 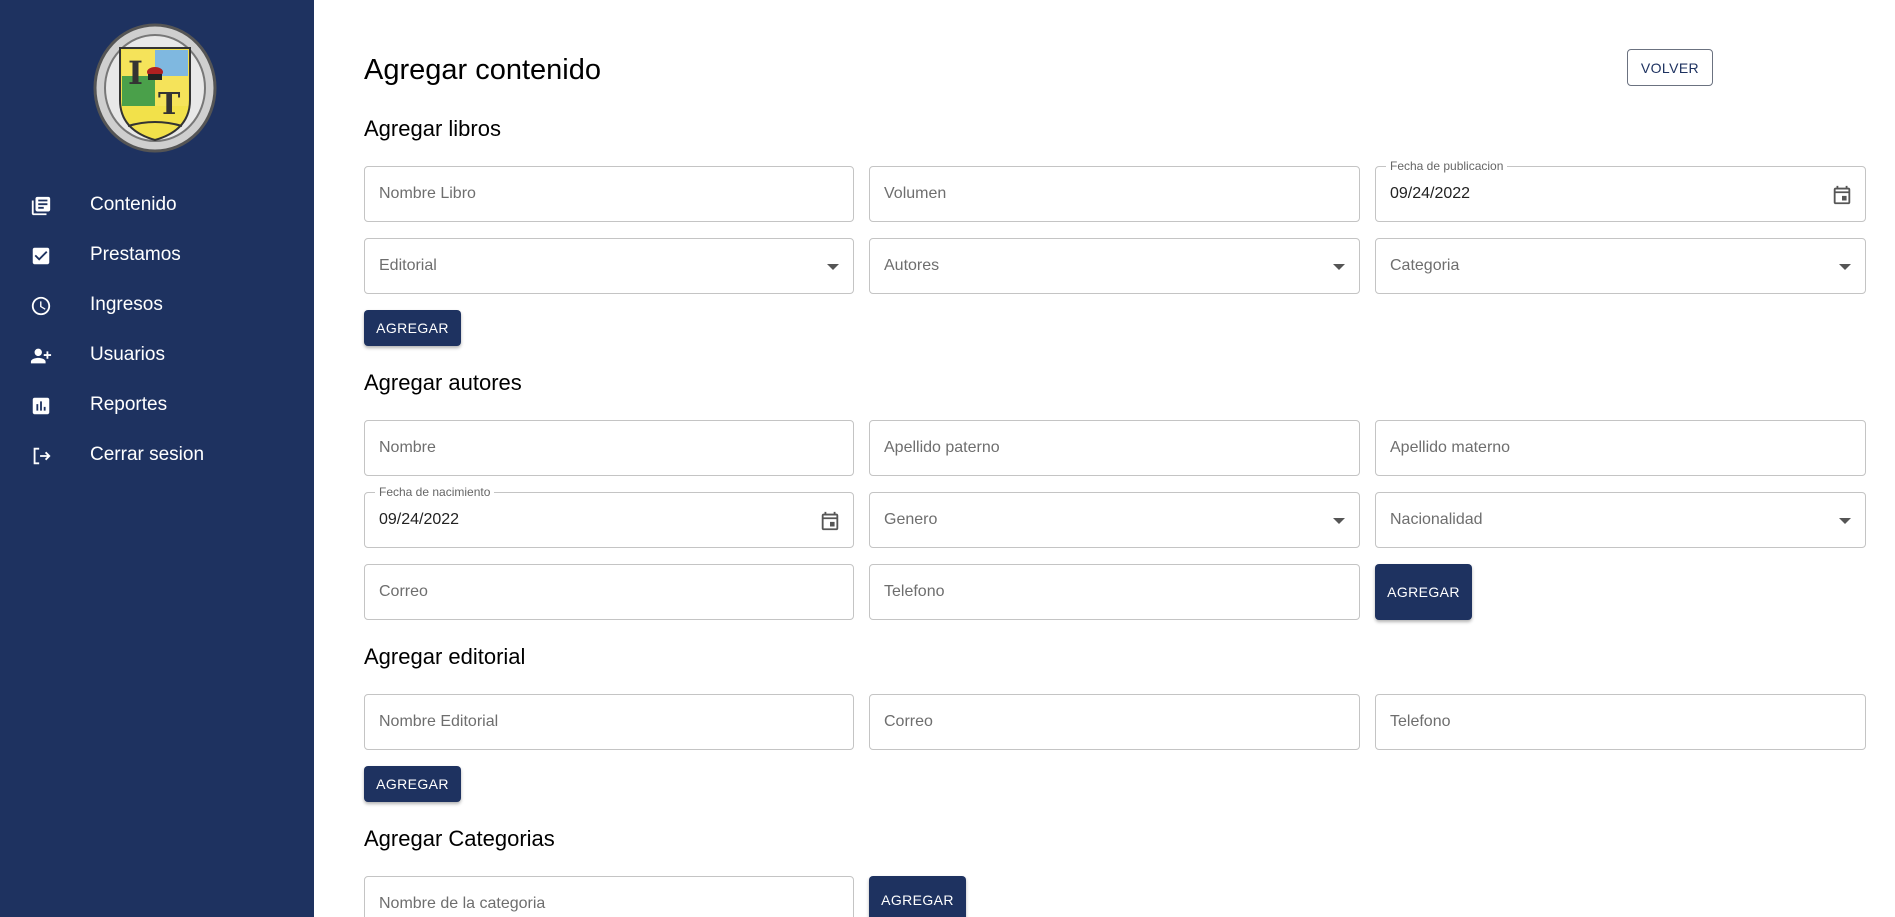 What do you see at coordinates (1114, 520) in the screenshot?
I see `gender-select: Genero` at bounding box center [1114, 520].